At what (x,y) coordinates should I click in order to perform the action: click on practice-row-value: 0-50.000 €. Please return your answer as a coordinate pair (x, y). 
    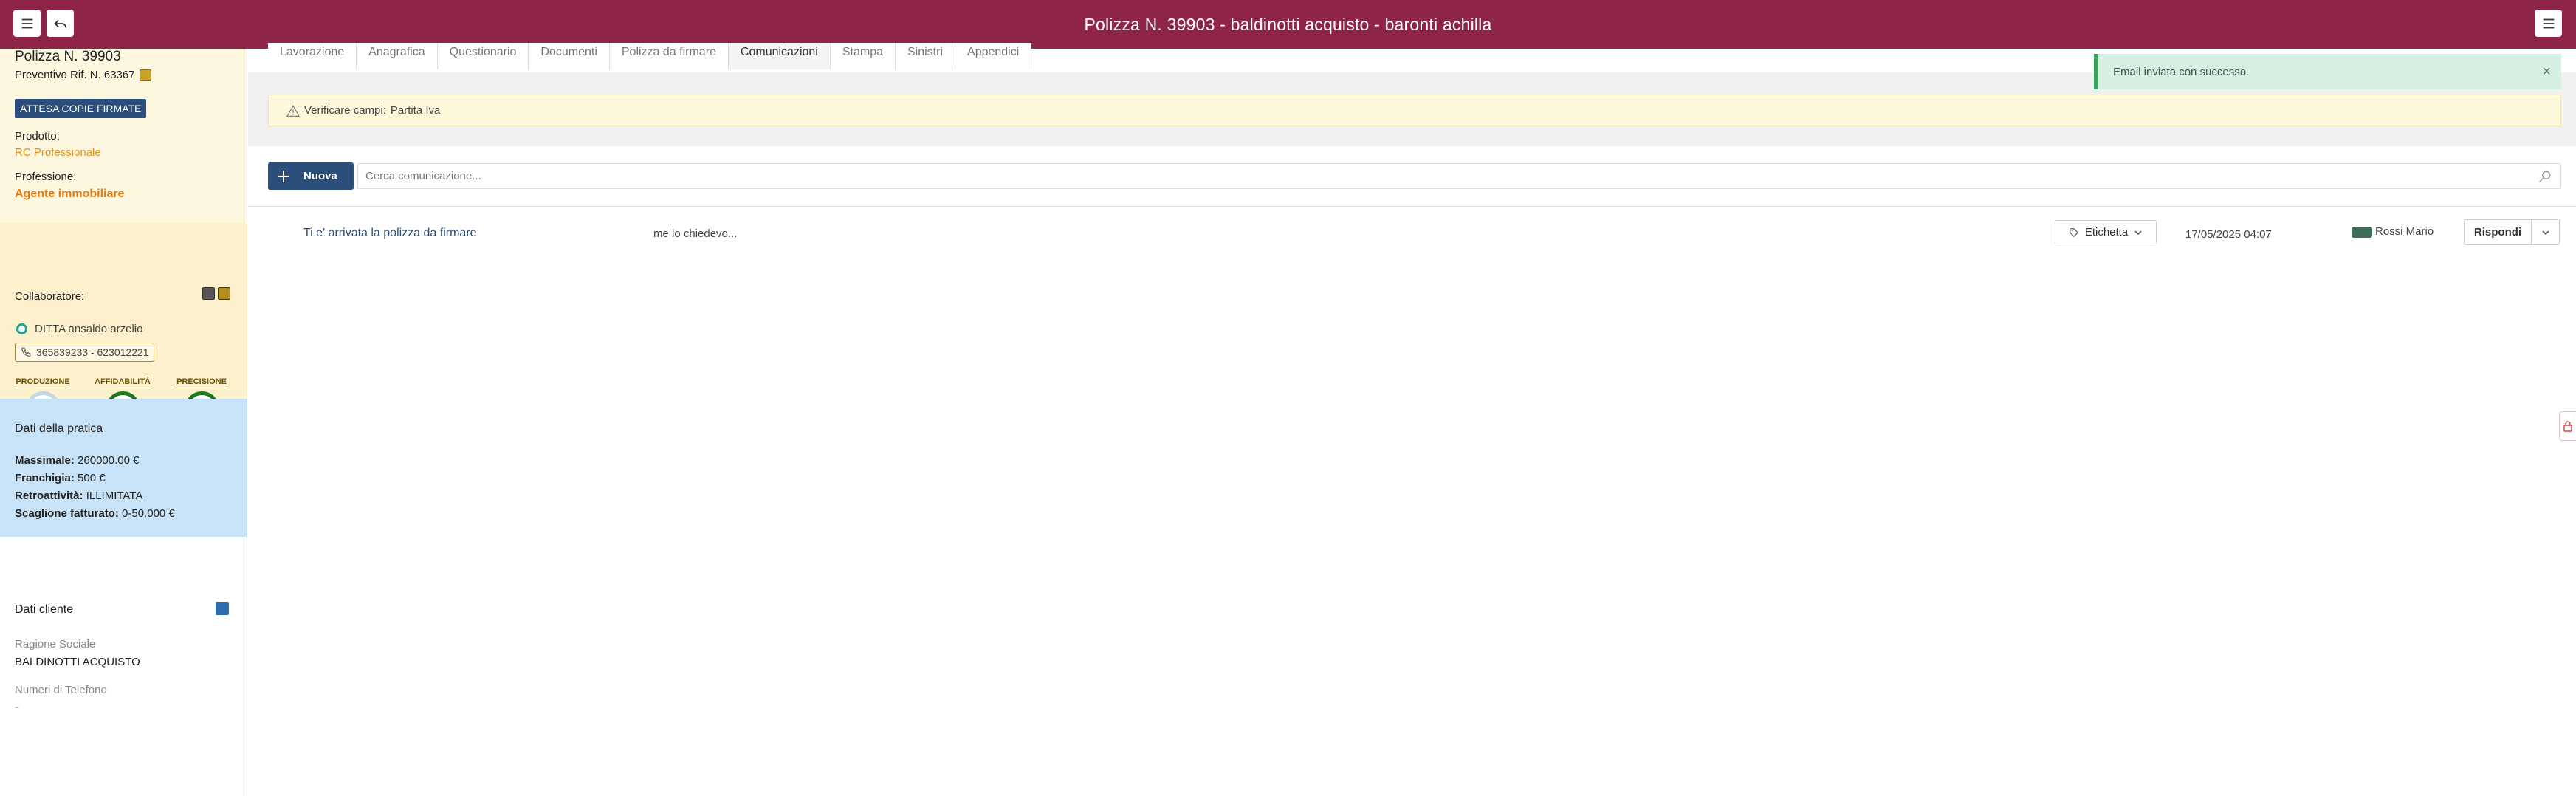
    Looking at the image, I should click on (148, 513).